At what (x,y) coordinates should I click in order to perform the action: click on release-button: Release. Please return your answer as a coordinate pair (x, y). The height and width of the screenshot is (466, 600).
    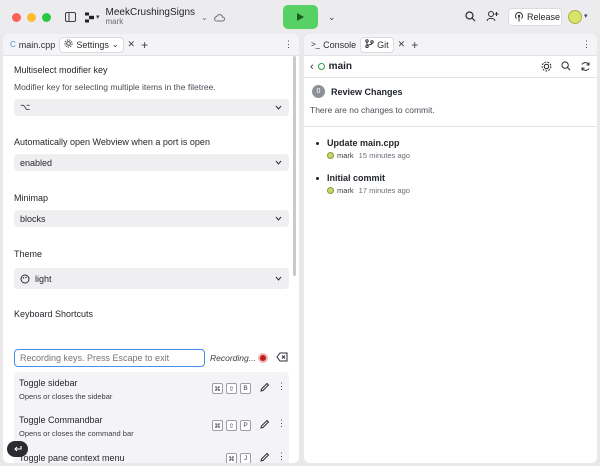
    Looking at the image, I should click on (535, 17).